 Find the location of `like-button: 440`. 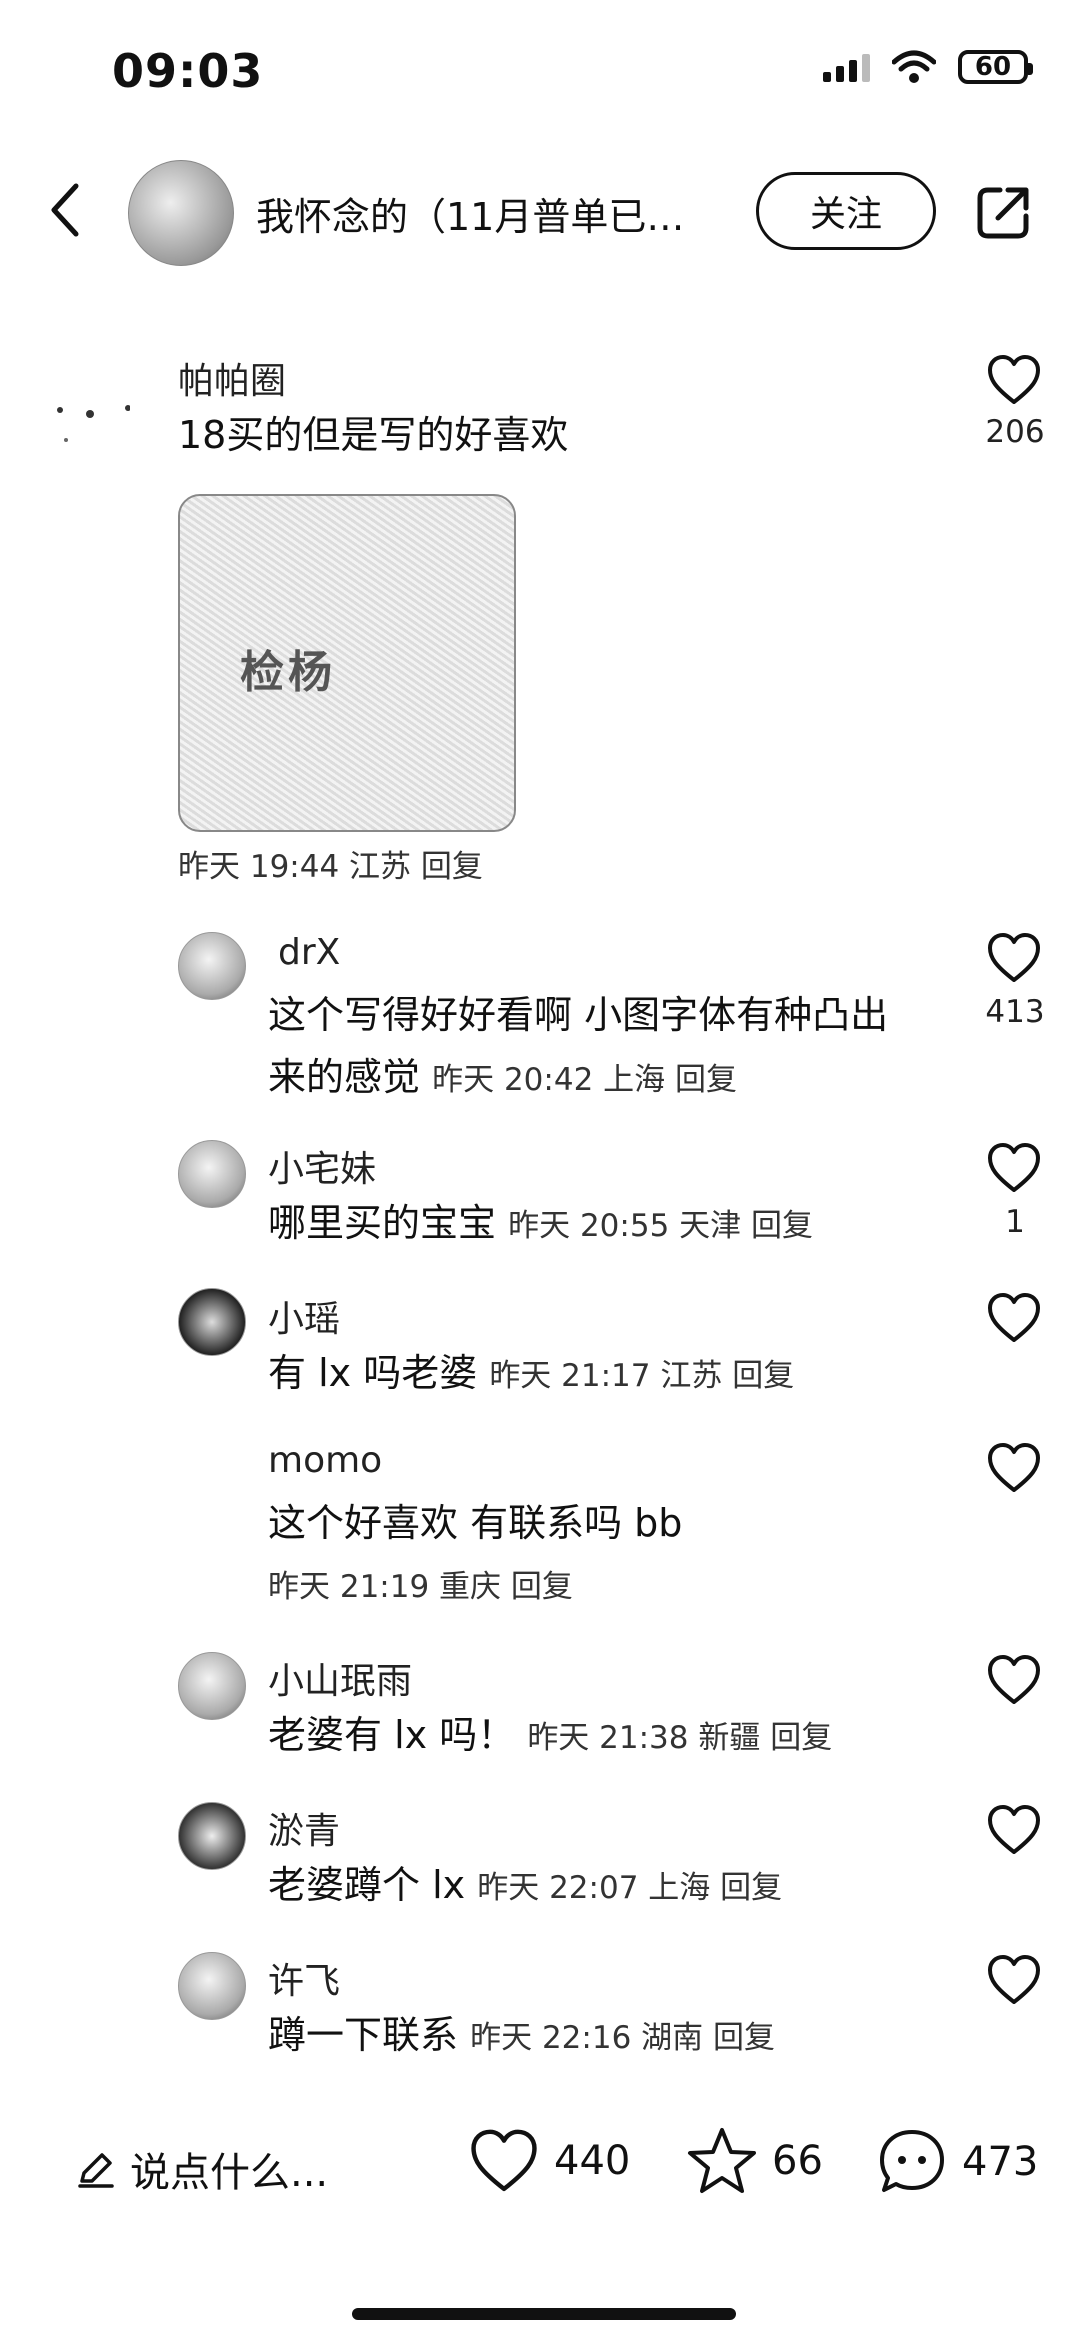

like-button: 440 is located at coordinates (549, 2161).